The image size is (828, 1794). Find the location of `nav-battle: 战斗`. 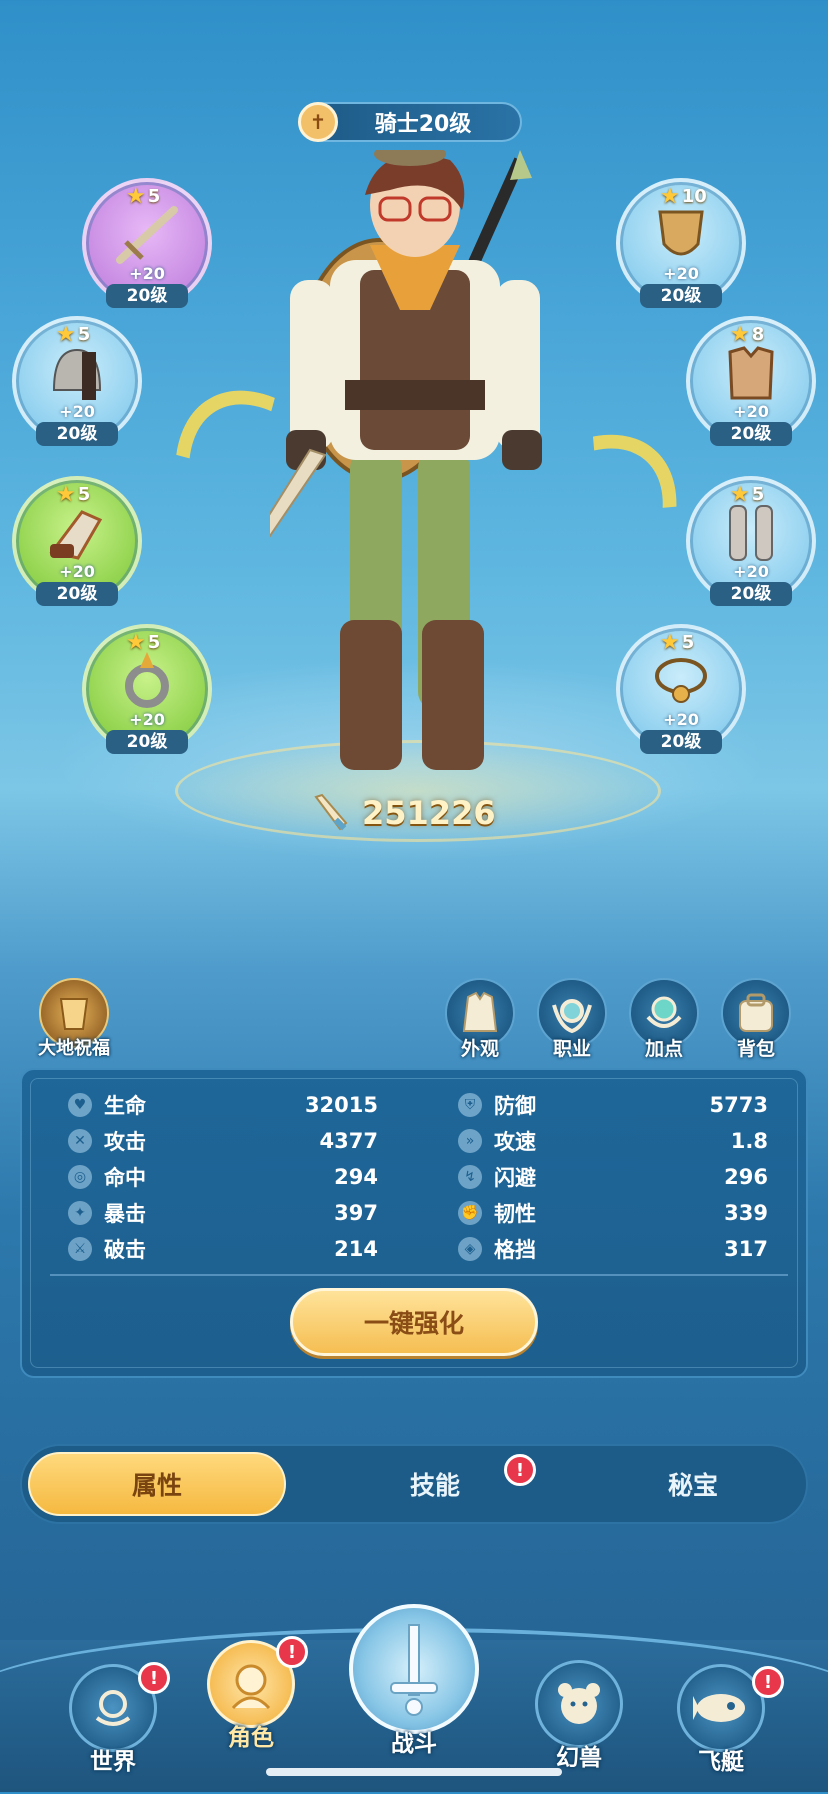

nav-battle: 战斗 is located at coordinates (414, 1680).